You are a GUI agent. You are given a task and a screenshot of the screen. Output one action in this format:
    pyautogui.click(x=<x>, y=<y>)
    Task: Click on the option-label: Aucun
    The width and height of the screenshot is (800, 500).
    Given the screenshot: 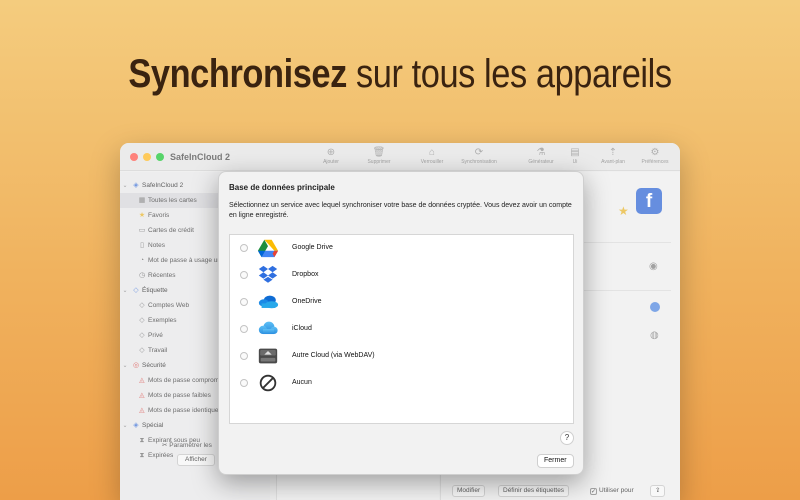 What is the action you would take?
    pyautogui.click(x=302, y=382)
    